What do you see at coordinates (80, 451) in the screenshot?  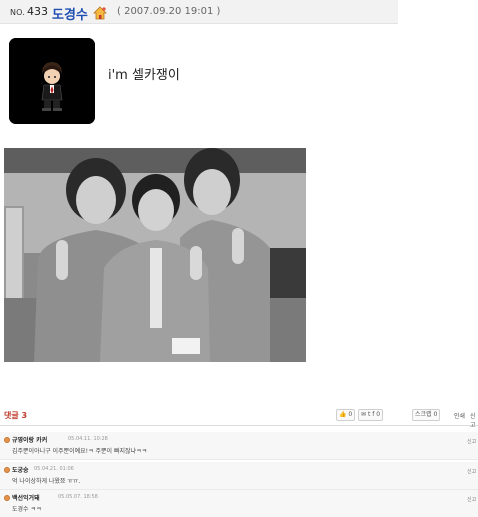 I see `comment-text: 김주뿐이아니구 이주뿐이예요!ㅋ 주뿐이 빠지잖냐ㅋㅋ` at bounding box center [80, 451].